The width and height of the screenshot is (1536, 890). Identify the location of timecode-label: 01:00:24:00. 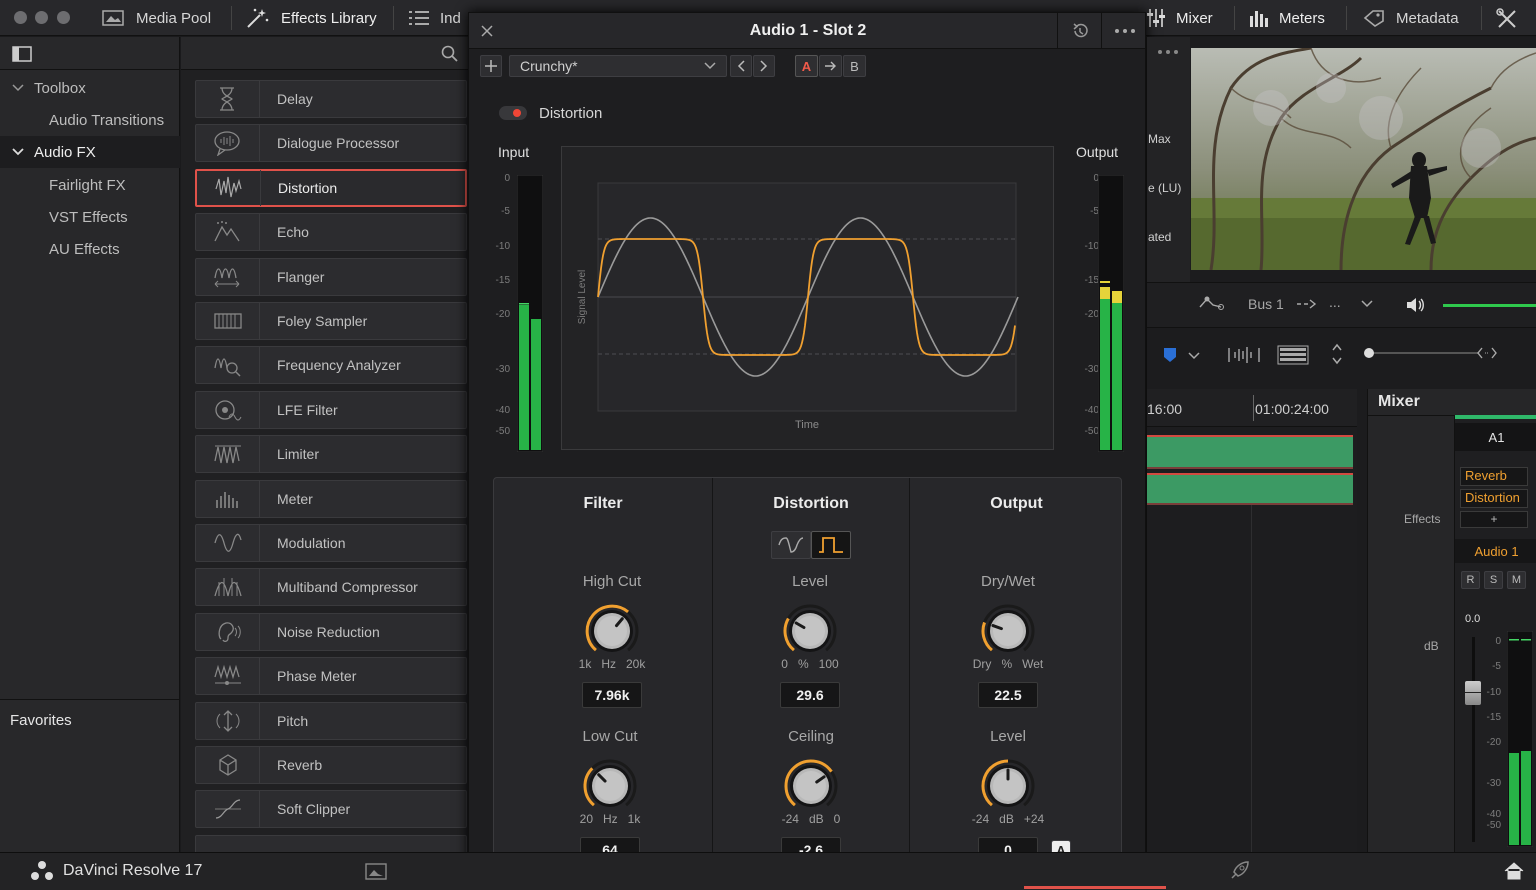
(1292, 409).